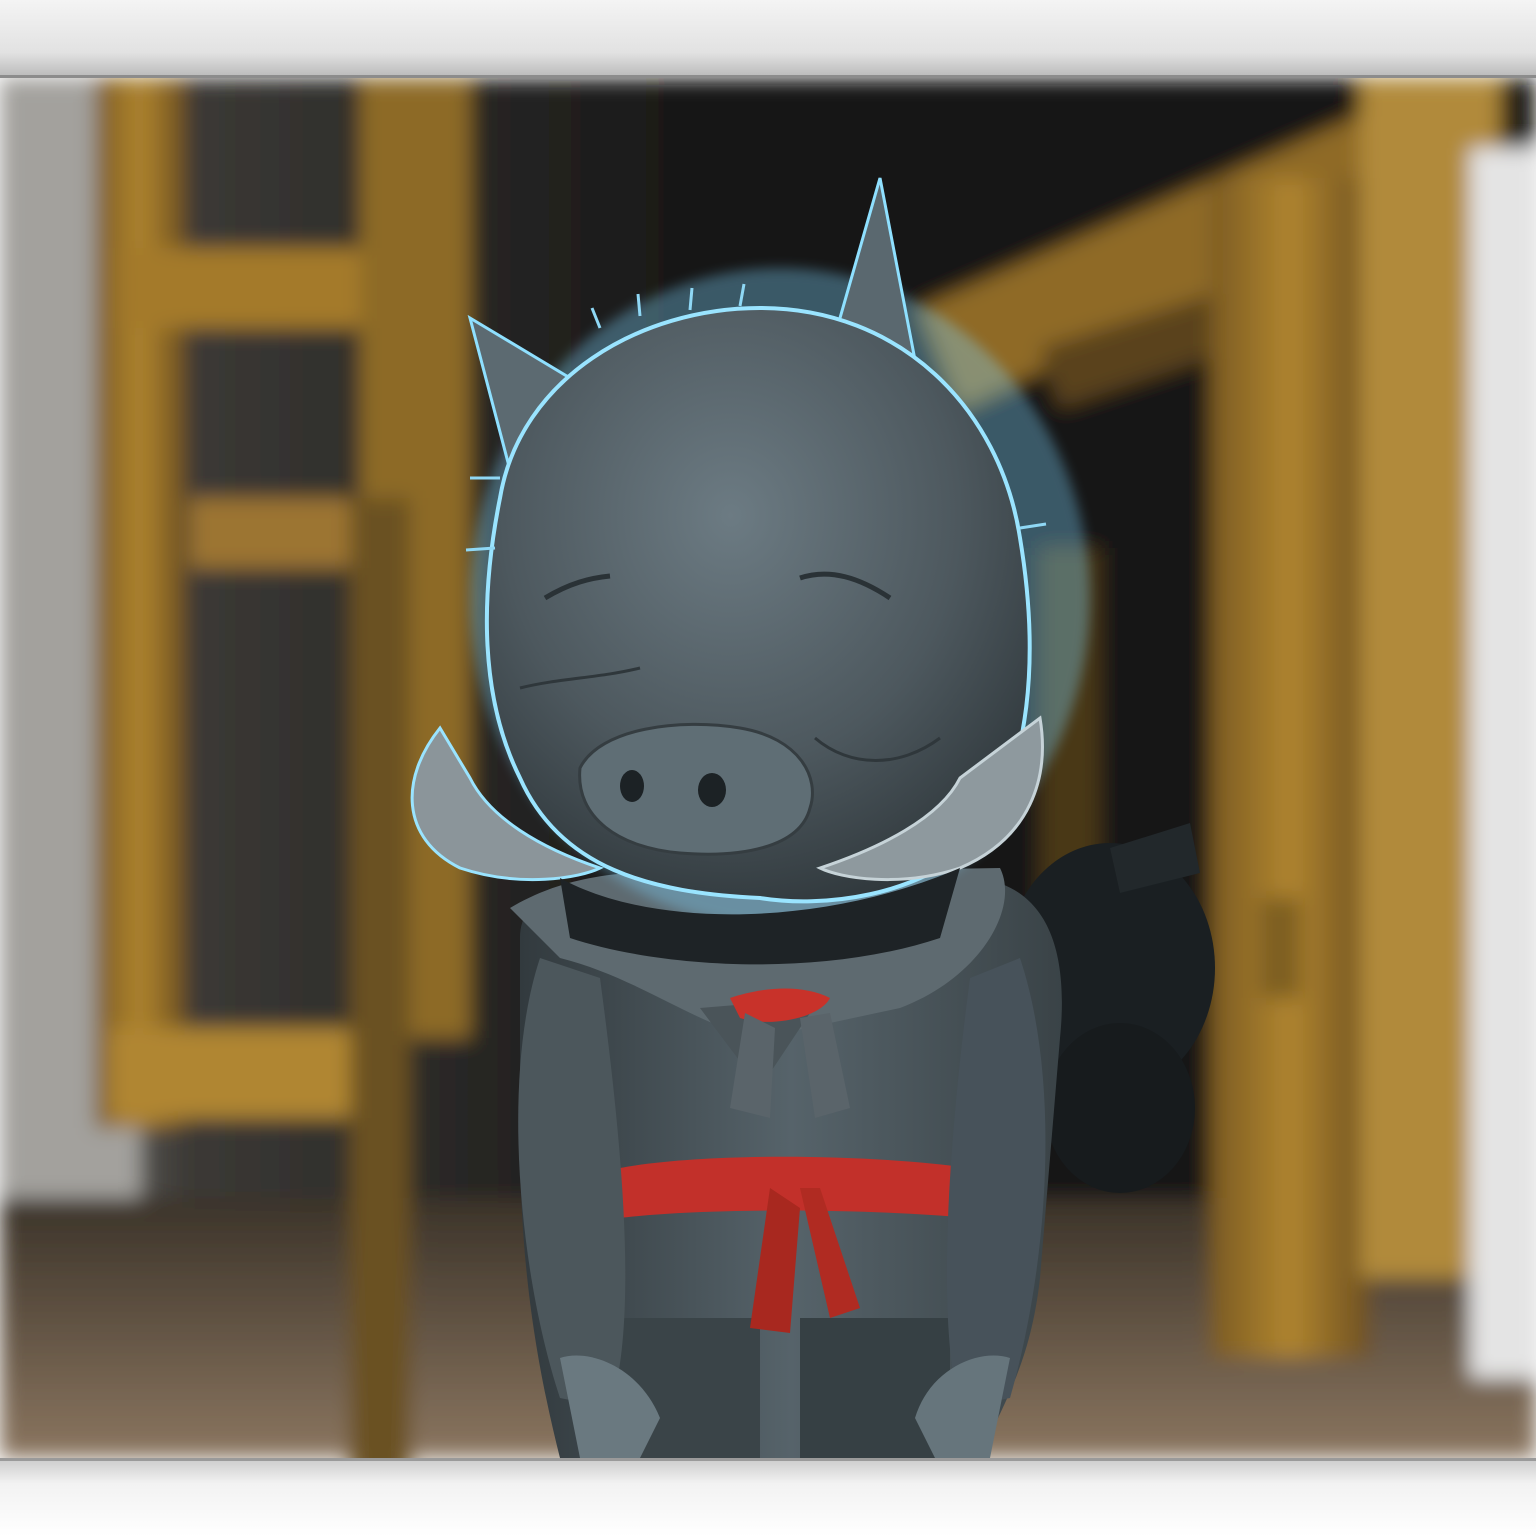 The width and height of the screenshot is (1536, 1536). I want to click on right-nostril, so click(712, 790).